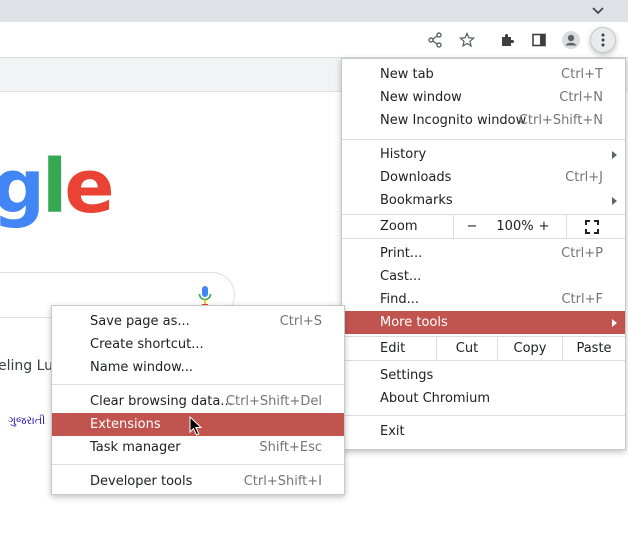 The height and width of the screenshot is (535, 628). What do you see at coordinates (57, 187) in the screenshot?
I see `google-logo: gle` at bounding box center [57, 187].